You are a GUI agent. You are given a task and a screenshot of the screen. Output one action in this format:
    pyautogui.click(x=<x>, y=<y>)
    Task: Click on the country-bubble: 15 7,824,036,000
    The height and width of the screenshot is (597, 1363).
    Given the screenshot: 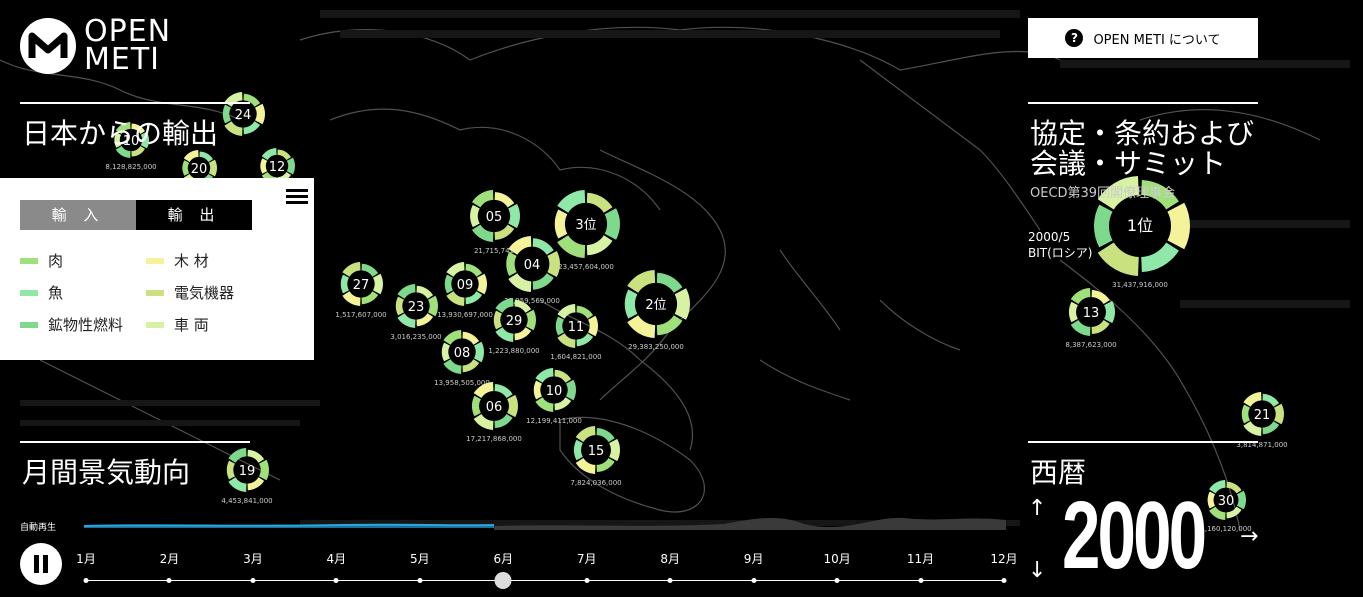 What is the action you would take?
    pyautogui.click(x=596, y=456)
    